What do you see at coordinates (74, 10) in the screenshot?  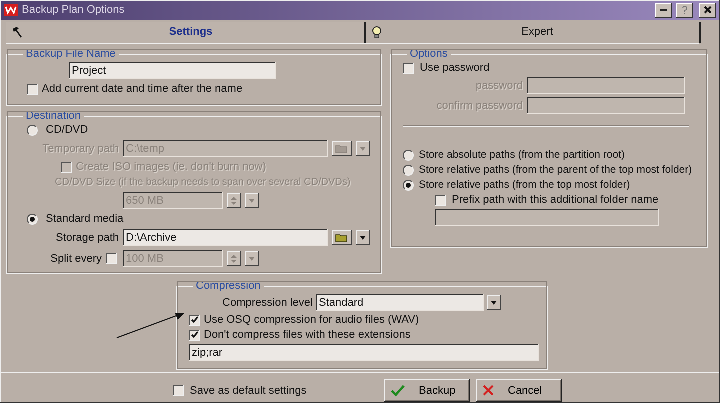 I see `window-title: Backup Plan Options` at bounding box center [74, 10].